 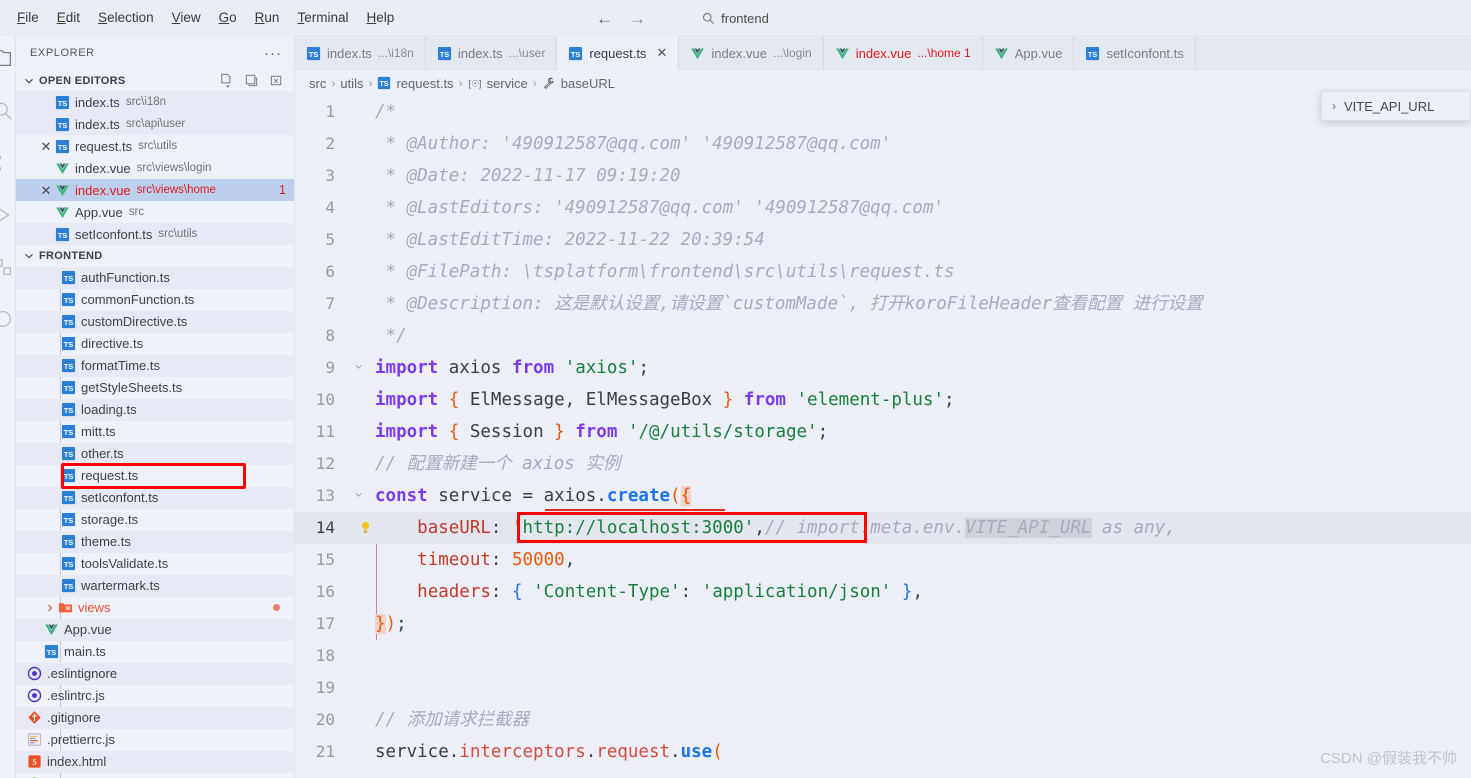 What do you see at coordinates (251, 80) in the screenshot?
I see `save-all-icon` at bounding box center [251, 80].